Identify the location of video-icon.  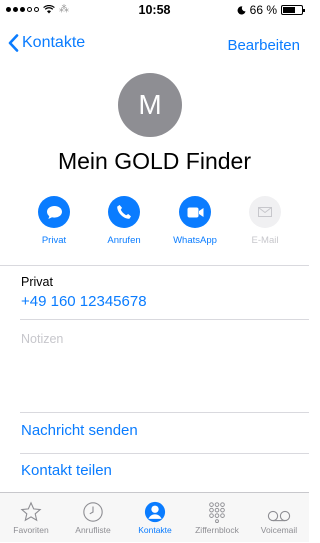
(195, 212).